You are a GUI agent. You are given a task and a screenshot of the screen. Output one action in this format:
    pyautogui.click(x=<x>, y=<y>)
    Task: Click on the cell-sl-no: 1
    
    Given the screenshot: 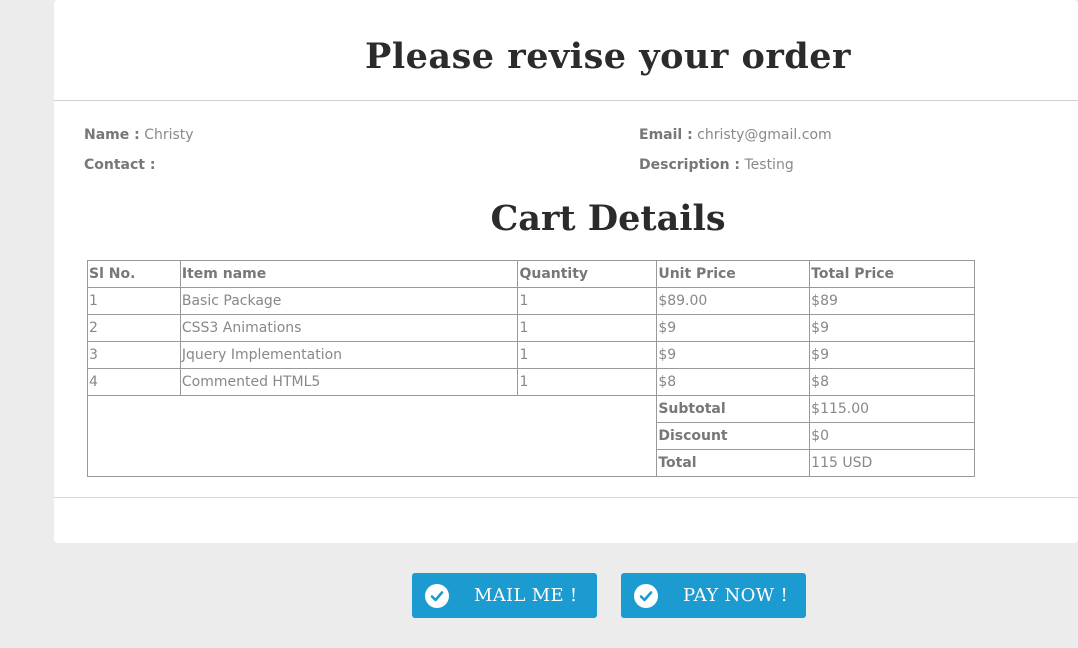 What is the action you would take?
    pyautogui.click(x=134, y=301)
    